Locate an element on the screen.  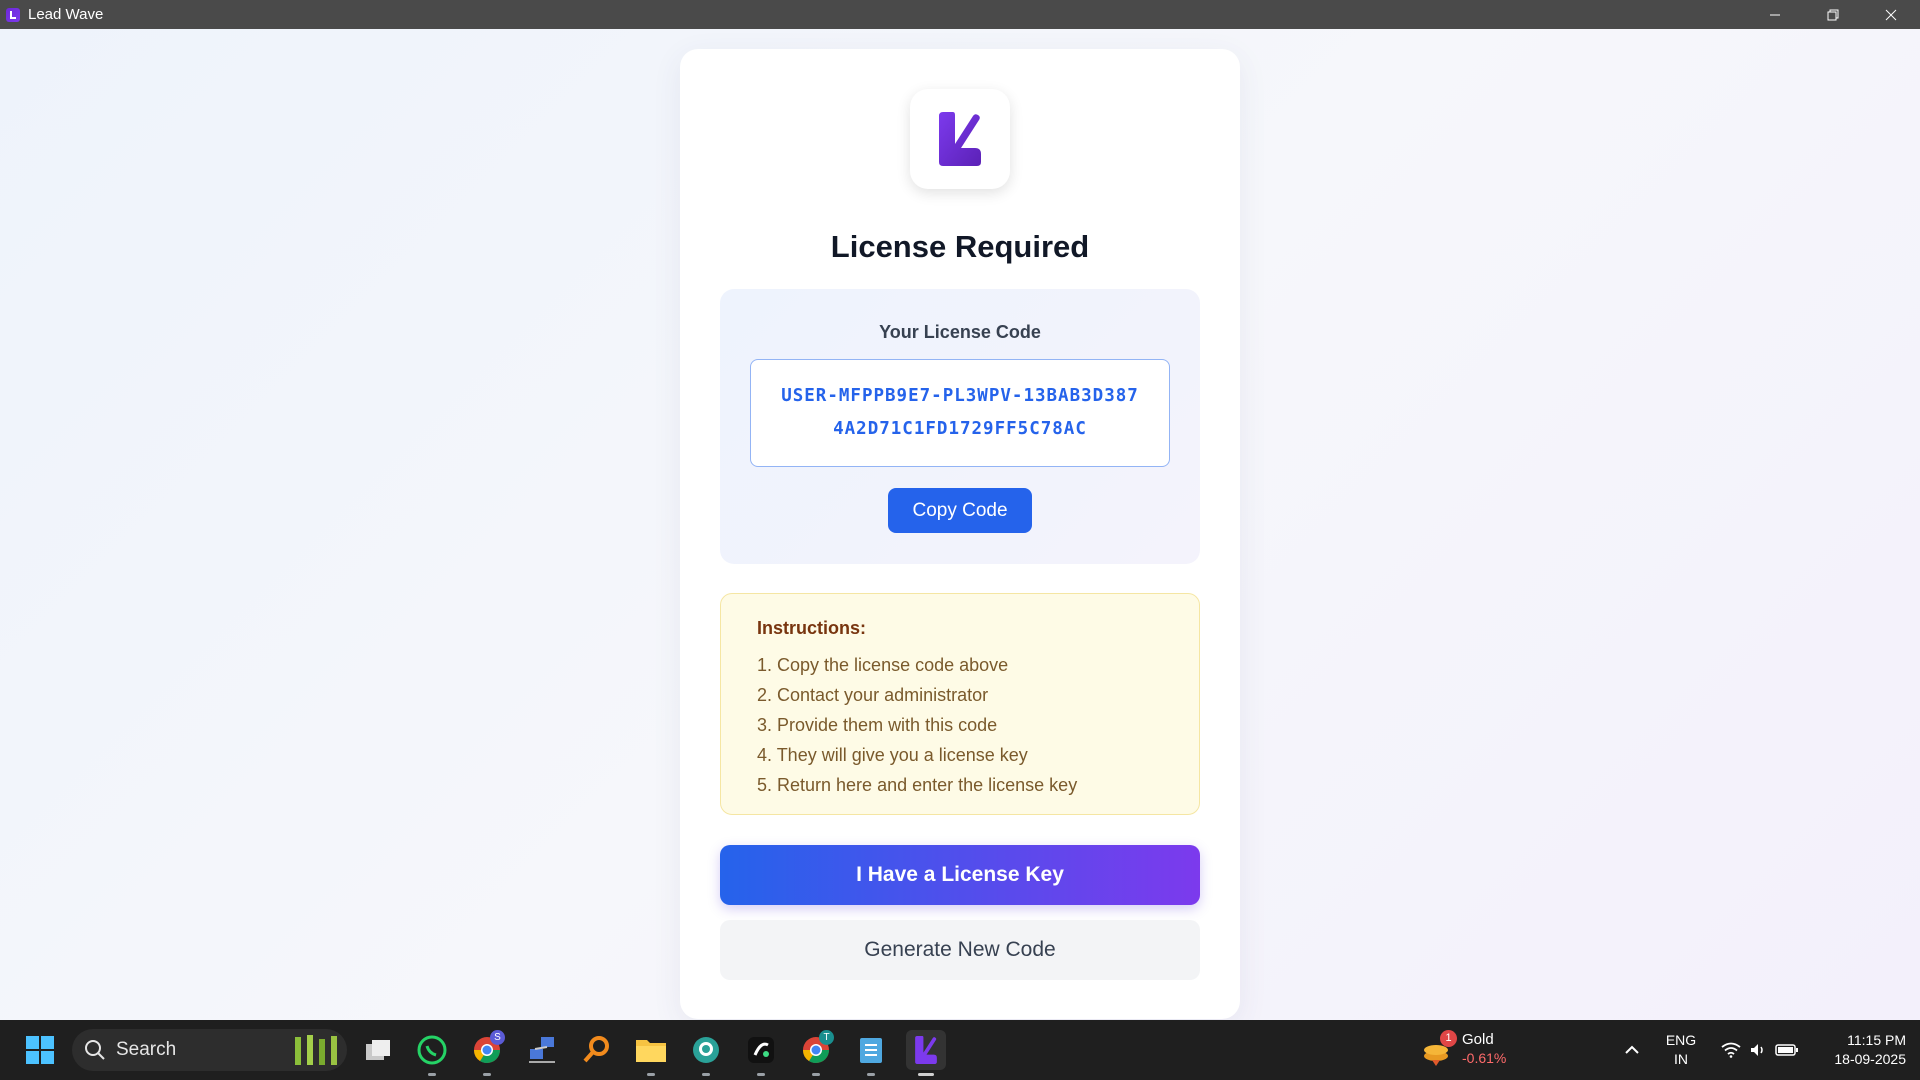
license-code-label: Your License Code is located at coordinates (960, 332).